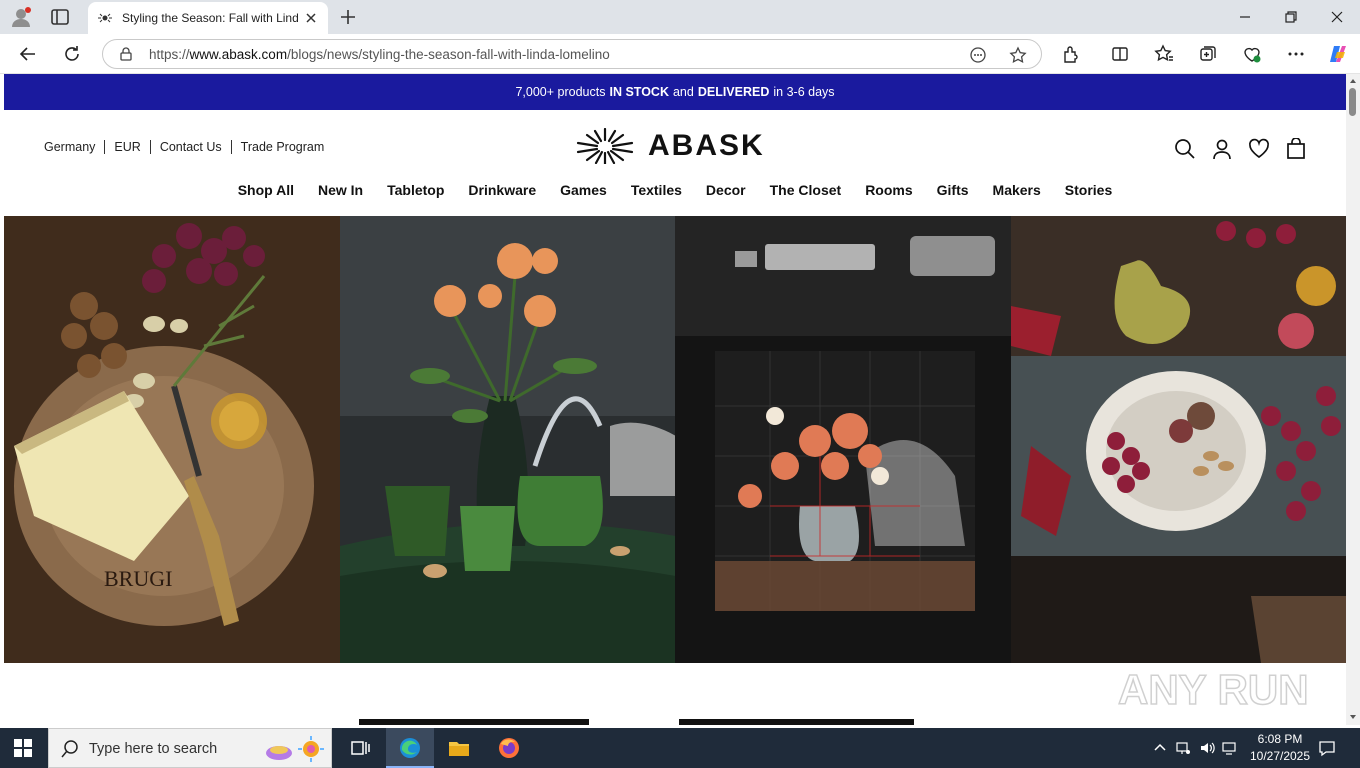  What do you see at coordinates (283, 147) in the screenshot?
I see `trade-program-link: Trade Program` at bounding box center [283, 147].